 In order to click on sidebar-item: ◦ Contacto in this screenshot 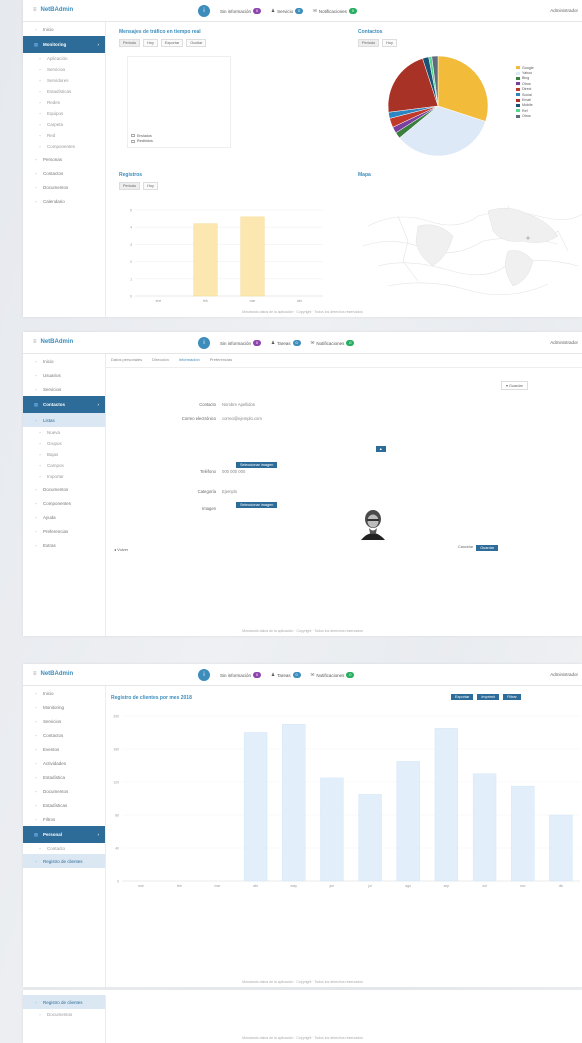, I will do `click(64, 848)`.